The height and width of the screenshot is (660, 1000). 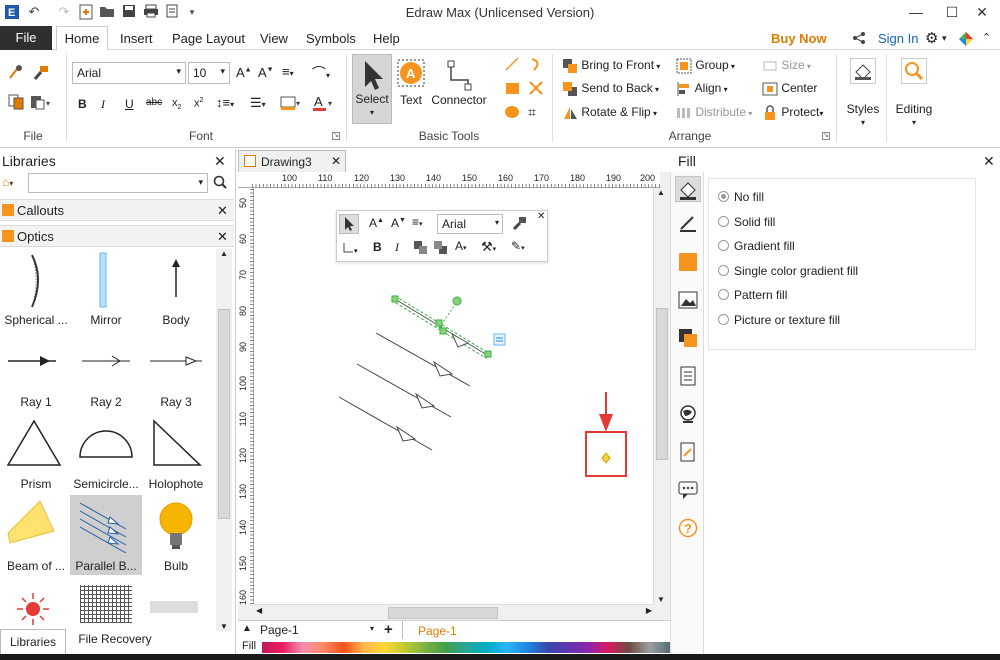 I want to click on shape-ray-2: Ray 2, so click(x=106, y=376).